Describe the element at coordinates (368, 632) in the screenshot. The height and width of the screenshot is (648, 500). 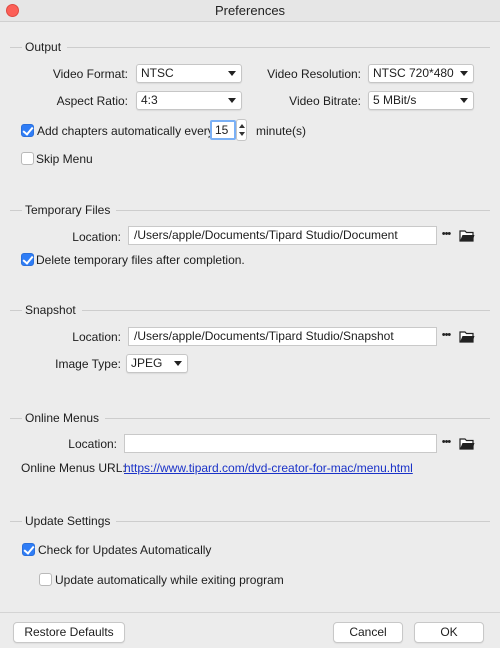
I see `cancel-button: Cancel` at that location.